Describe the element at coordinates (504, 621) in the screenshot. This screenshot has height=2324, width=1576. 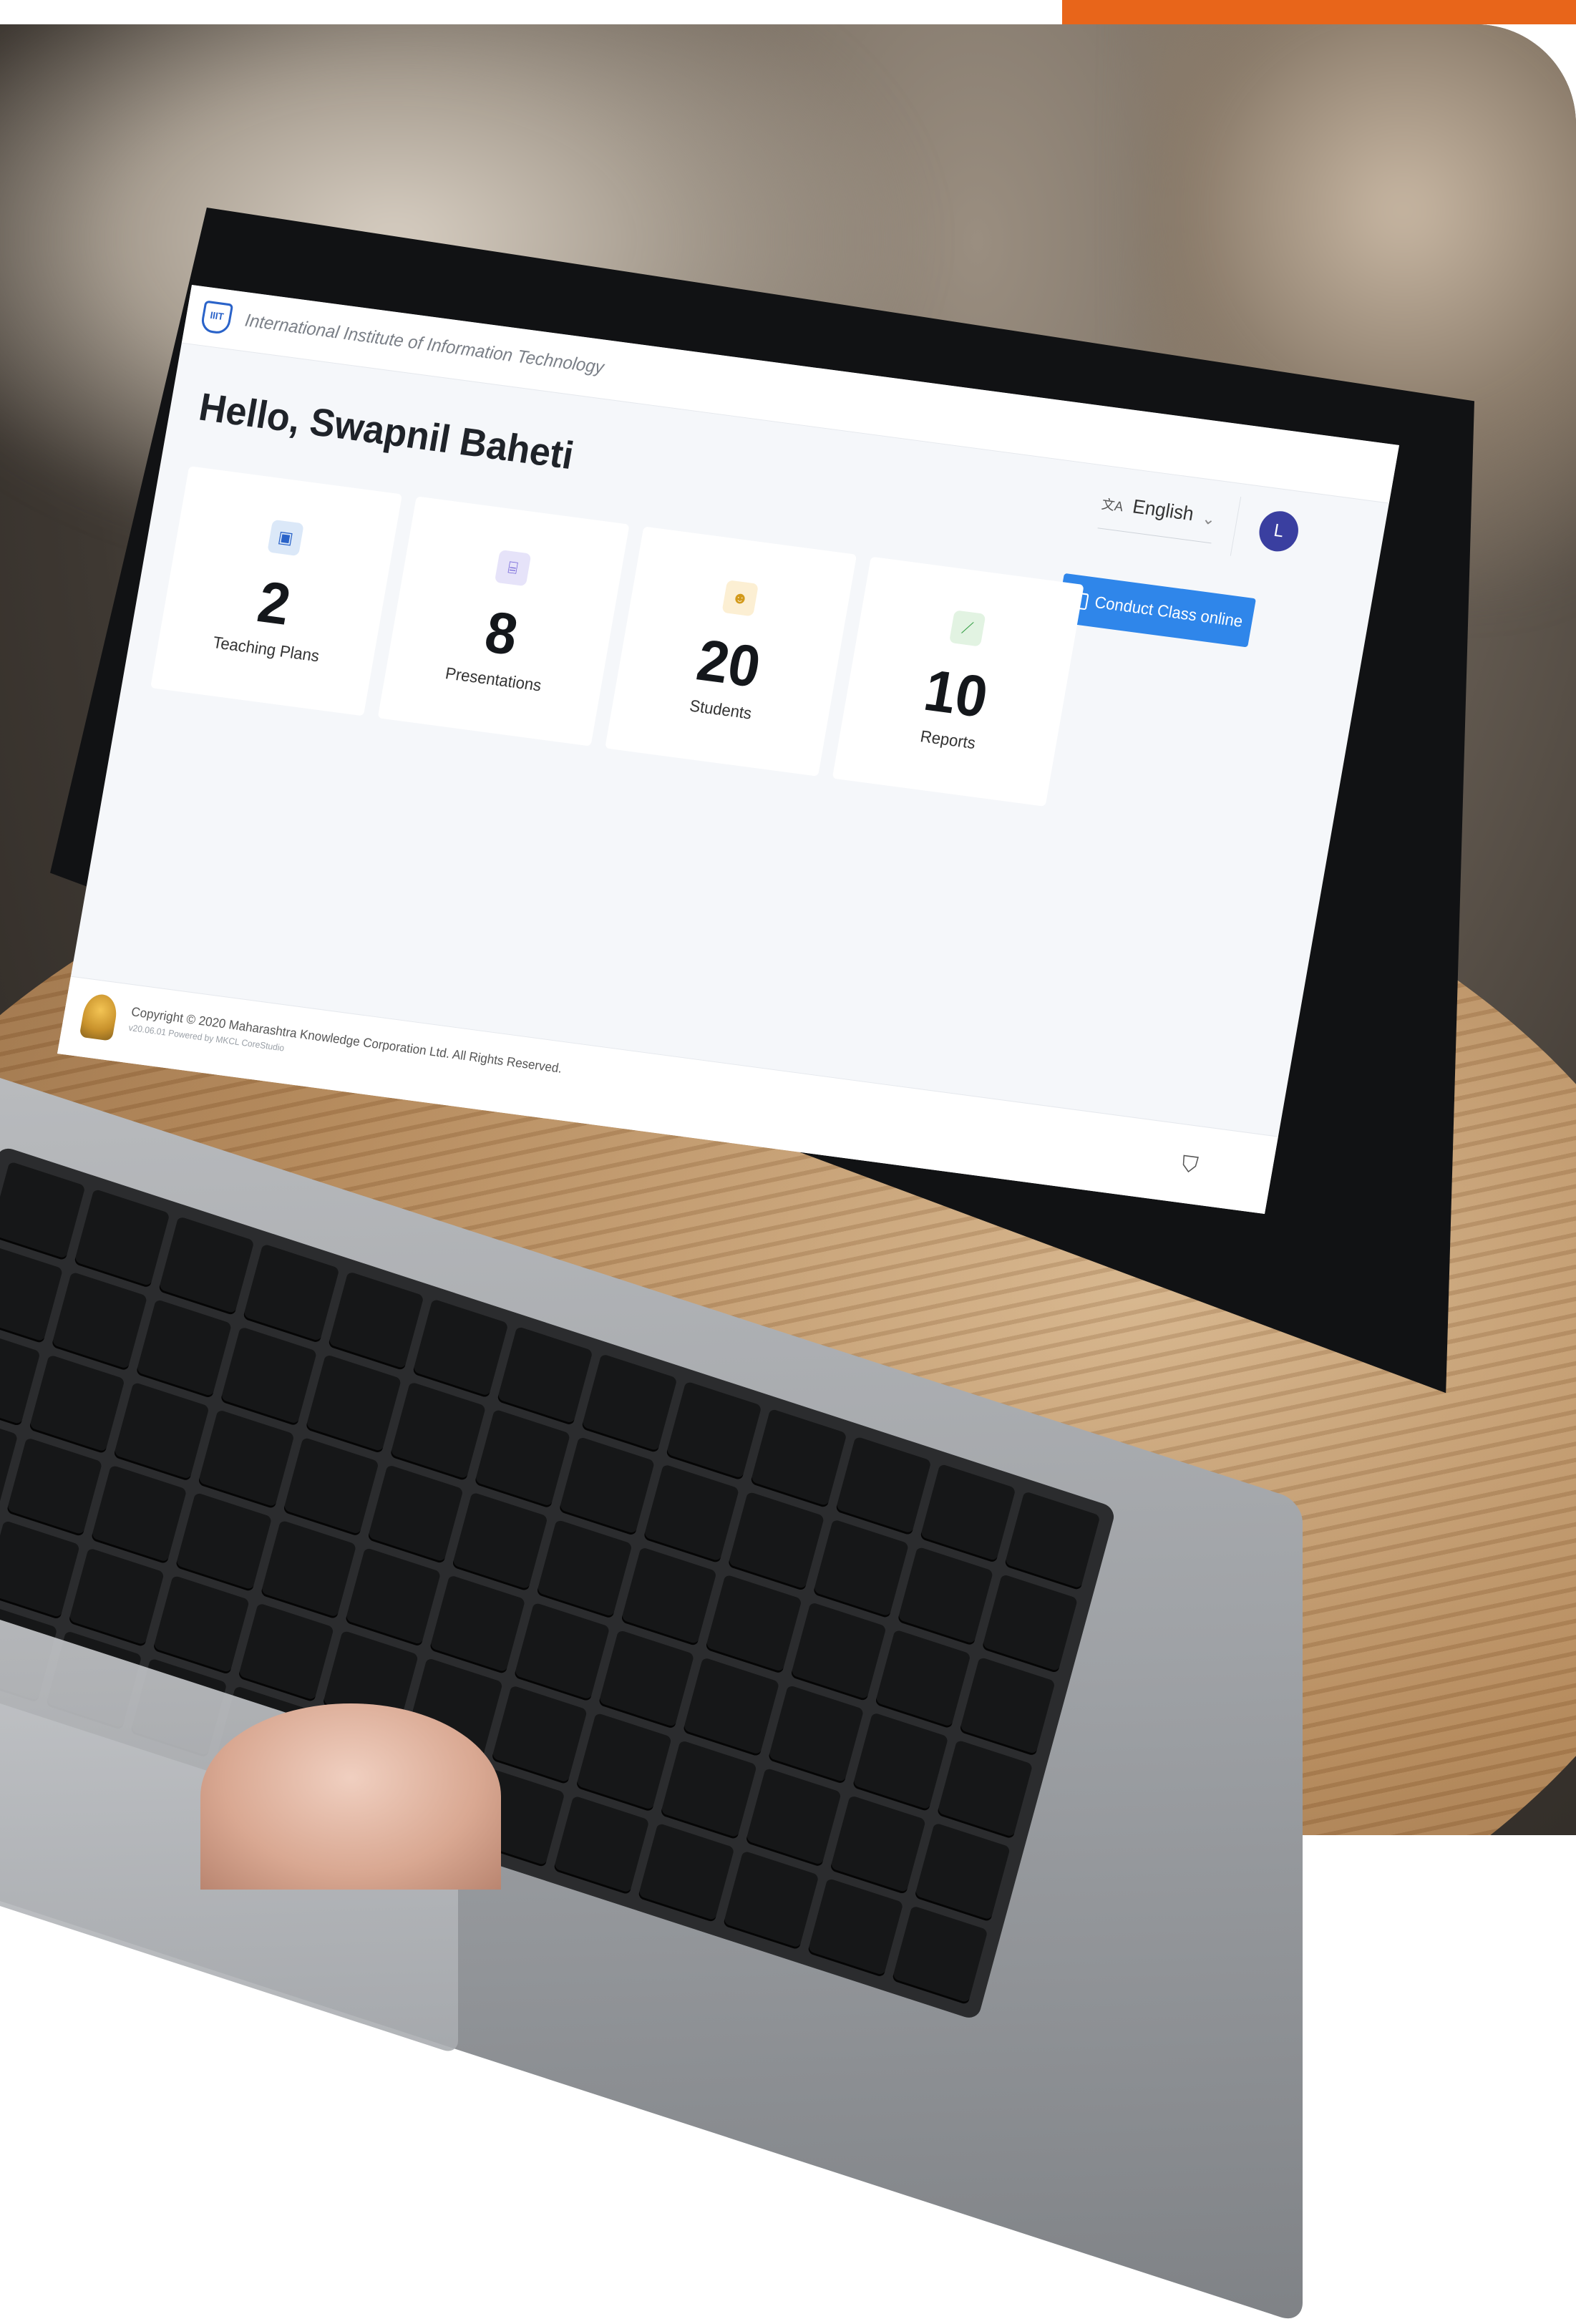
I see `stat-card-presentations: ⌸ 8 Presentations` at that location.